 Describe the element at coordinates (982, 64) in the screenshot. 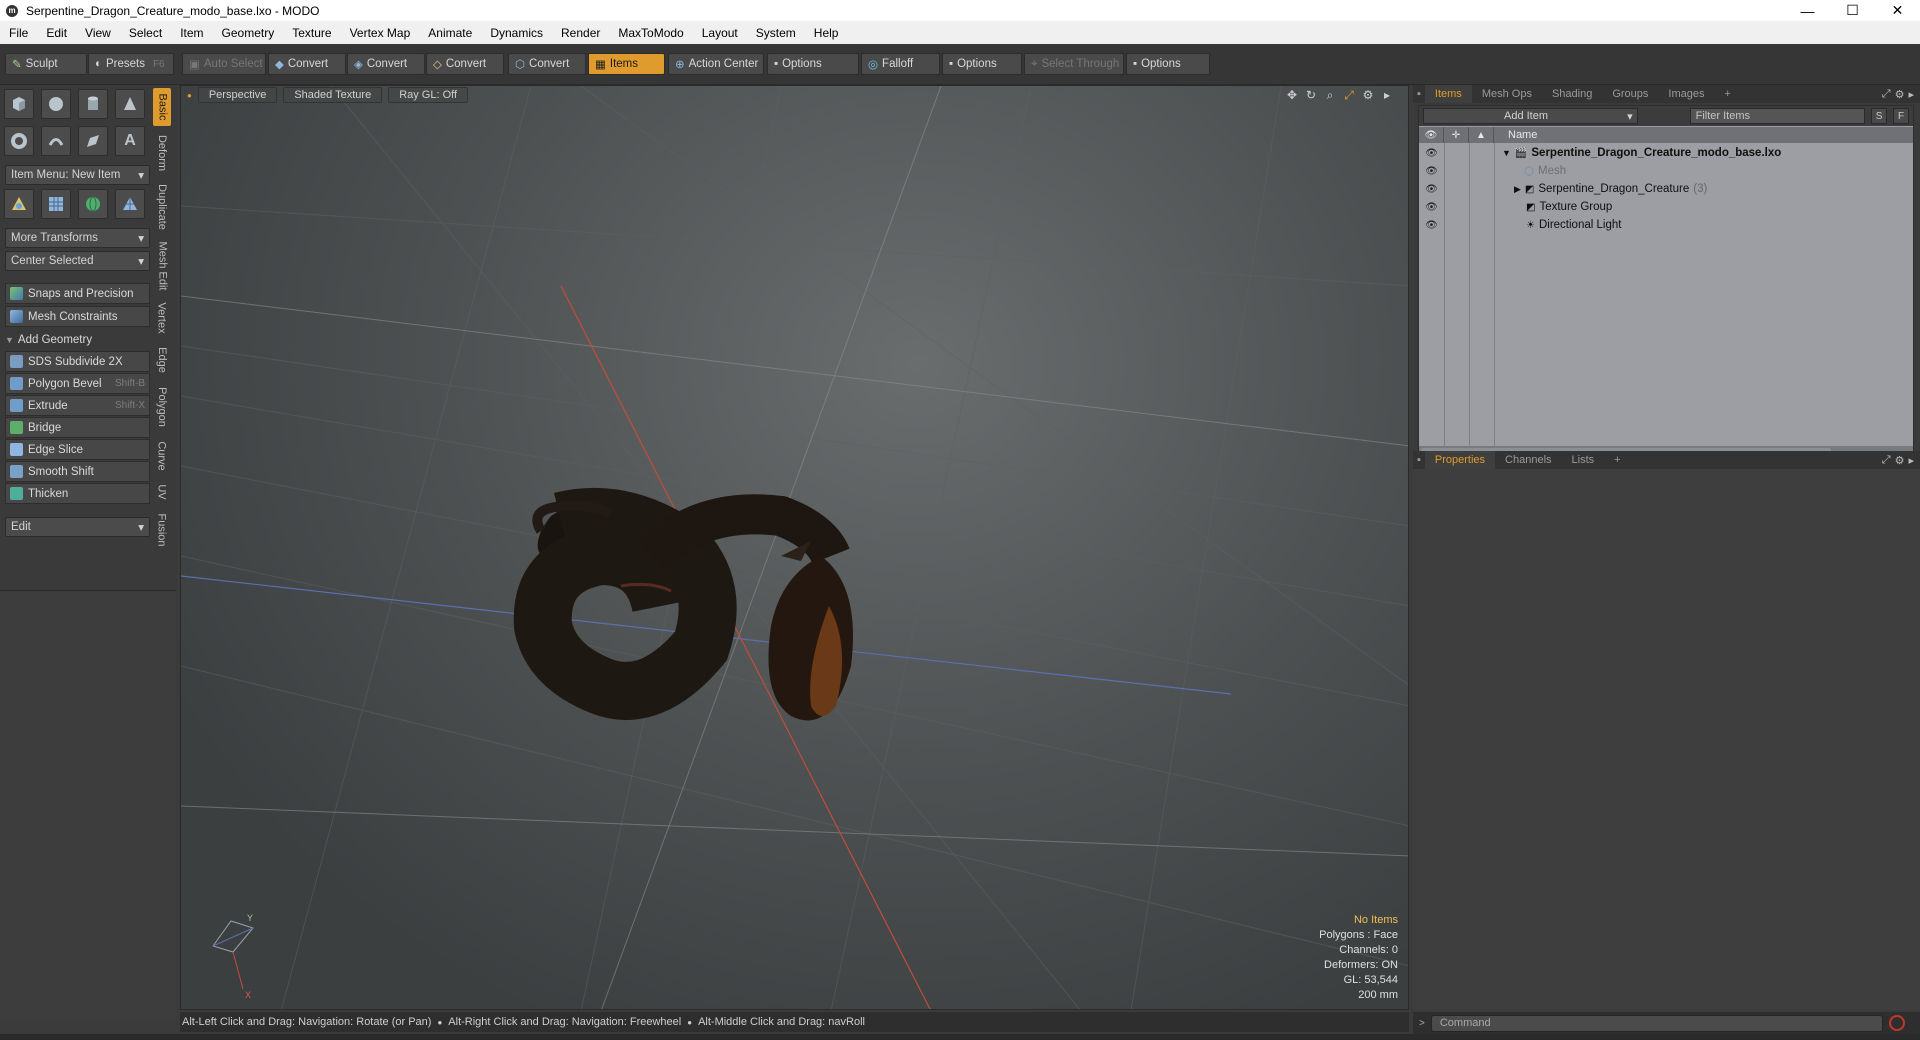

I see `falloff-options-button: ▪ Options` at that location.